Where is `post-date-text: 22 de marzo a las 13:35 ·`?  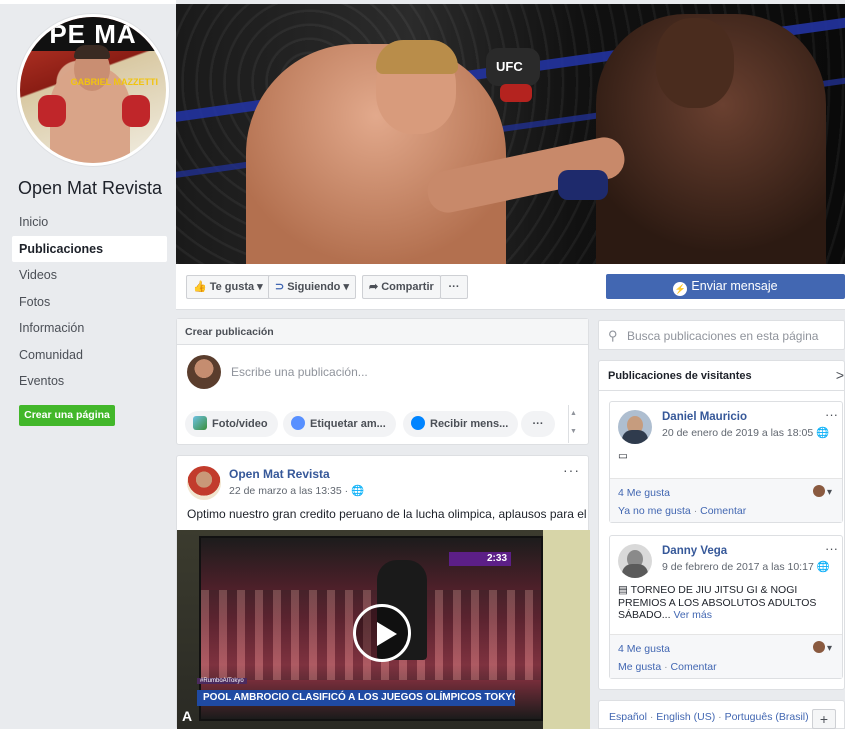 post-date-text: 22 de marzo a las 13:35 · is located at coordinates (290, 491).